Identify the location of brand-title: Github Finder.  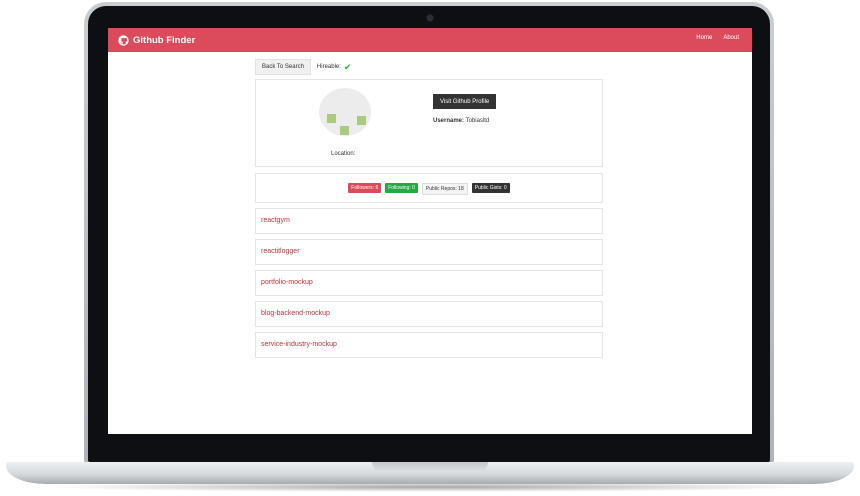
(164, 40).